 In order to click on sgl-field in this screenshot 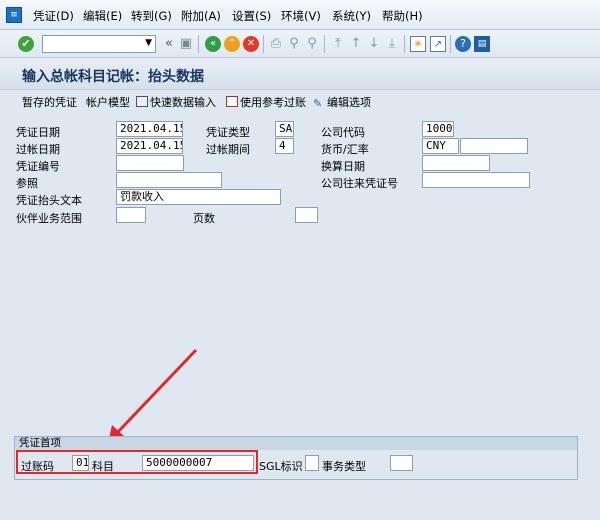, I will do `click(312, 463)`.